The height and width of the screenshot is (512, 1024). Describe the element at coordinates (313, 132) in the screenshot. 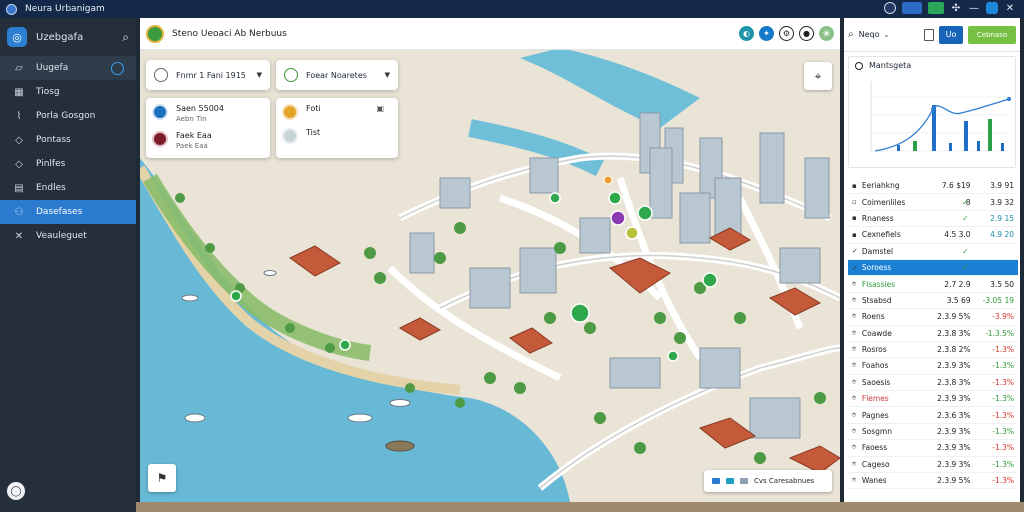

I see `info-title: Tist` at that location.